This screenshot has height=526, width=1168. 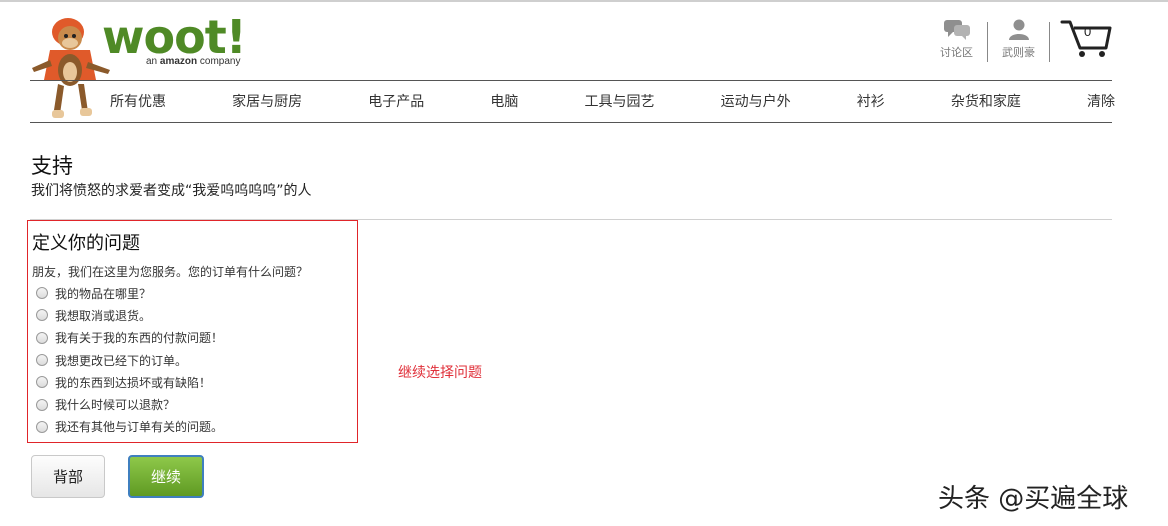 What do you see at coordinates (267, 101) in the screenshot?
I see `nav-item-home-kitchen: 家居与厨房` at bounding box center [267, 101].